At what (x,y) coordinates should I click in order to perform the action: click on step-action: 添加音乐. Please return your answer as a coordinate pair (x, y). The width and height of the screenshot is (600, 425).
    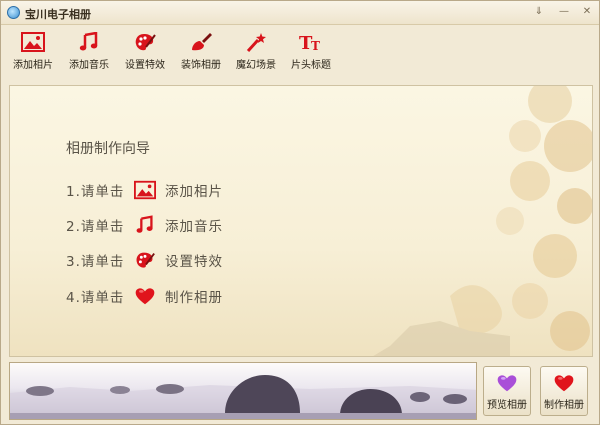
    Looking at the image, I should click on (193, 227).